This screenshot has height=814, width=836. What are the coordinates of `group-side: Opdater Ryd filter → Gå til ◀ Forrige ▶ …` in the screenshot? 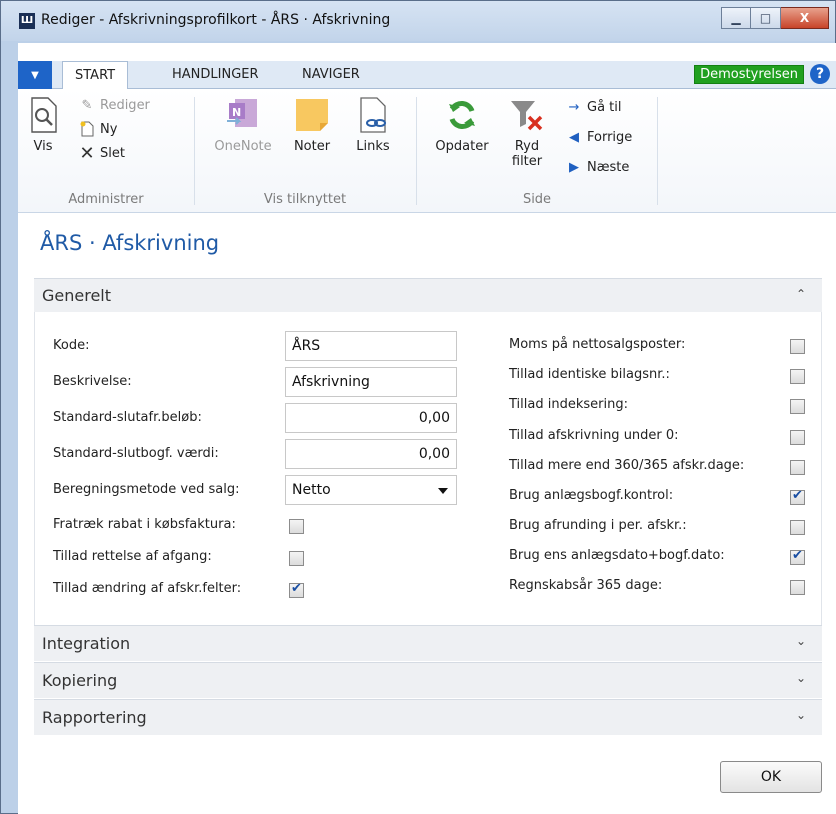 It's located at (537, 151).